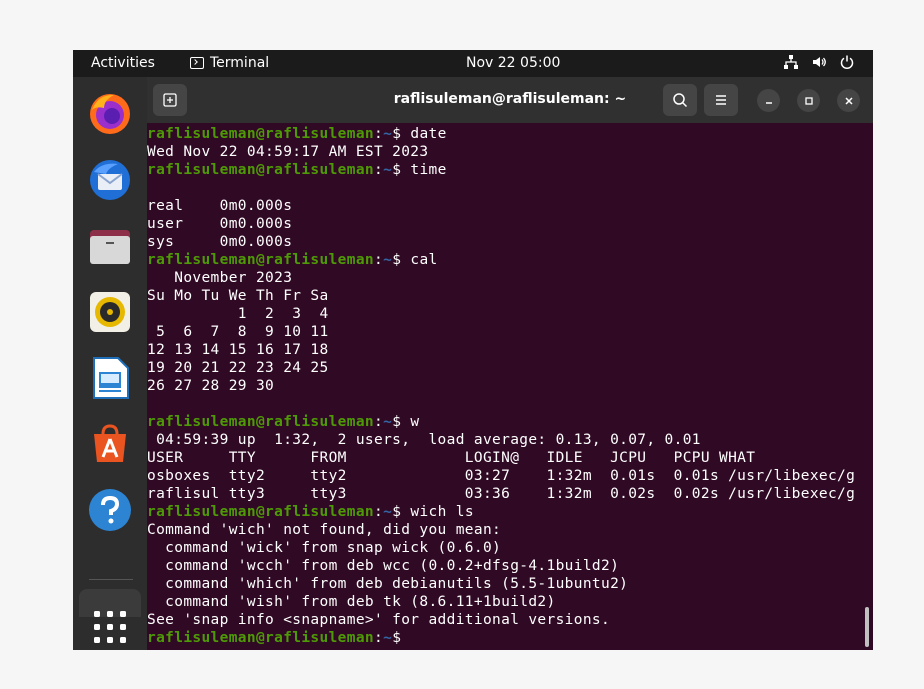 The height and width of the screenshot is (689, 924). Describe the element at coordinates (847, 62) in the screenshot. I see `power-icon` at that location.